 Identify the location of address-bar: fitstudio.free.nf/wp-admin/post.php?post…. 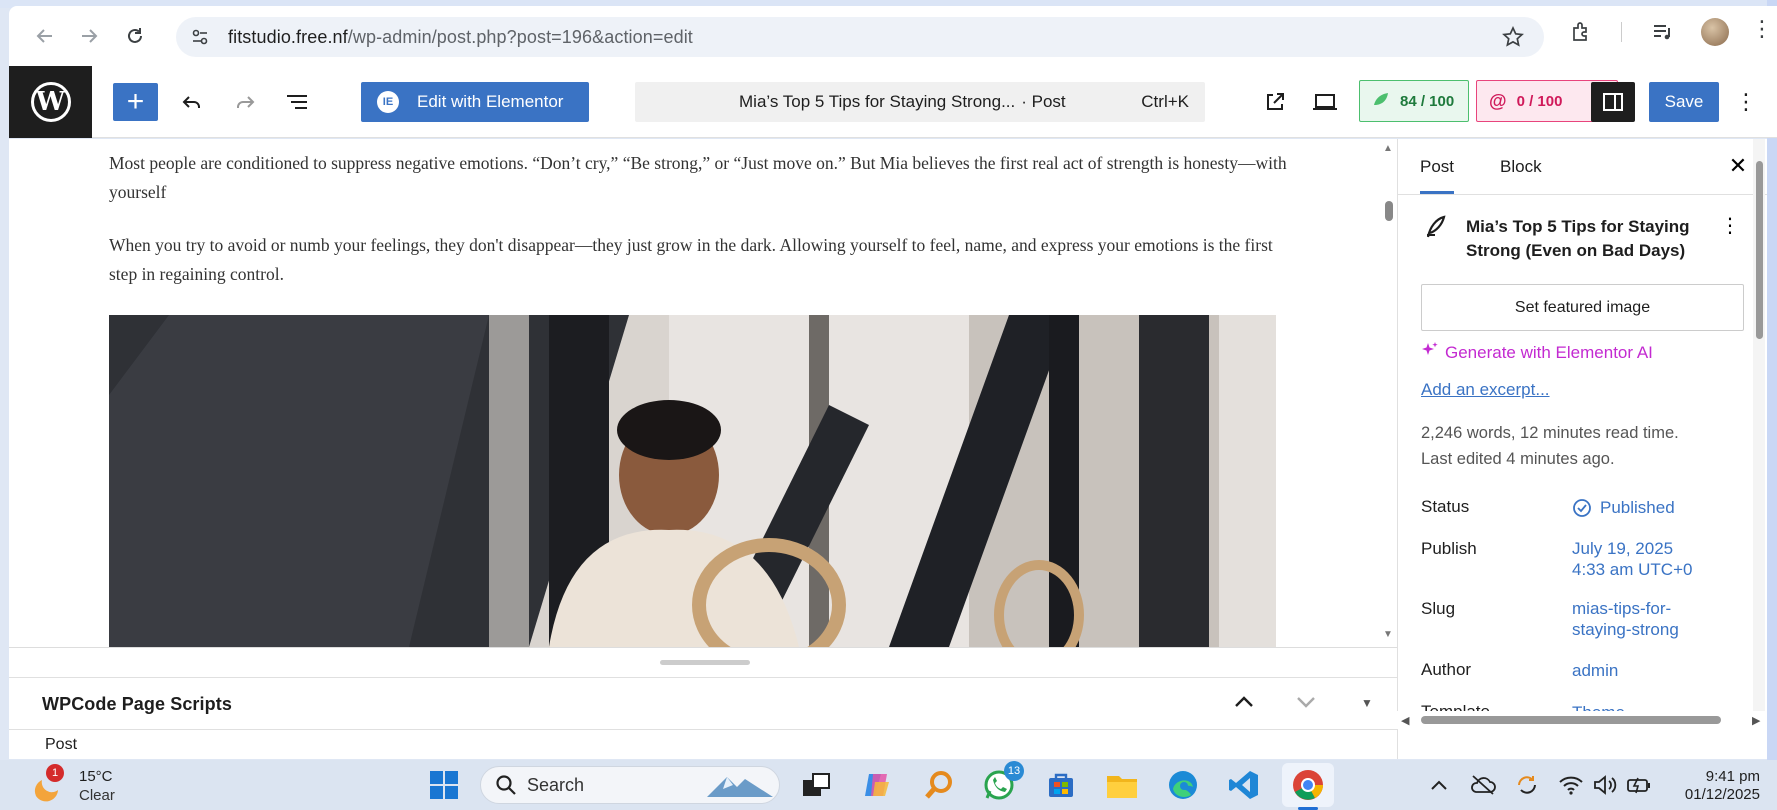
(860, 37).